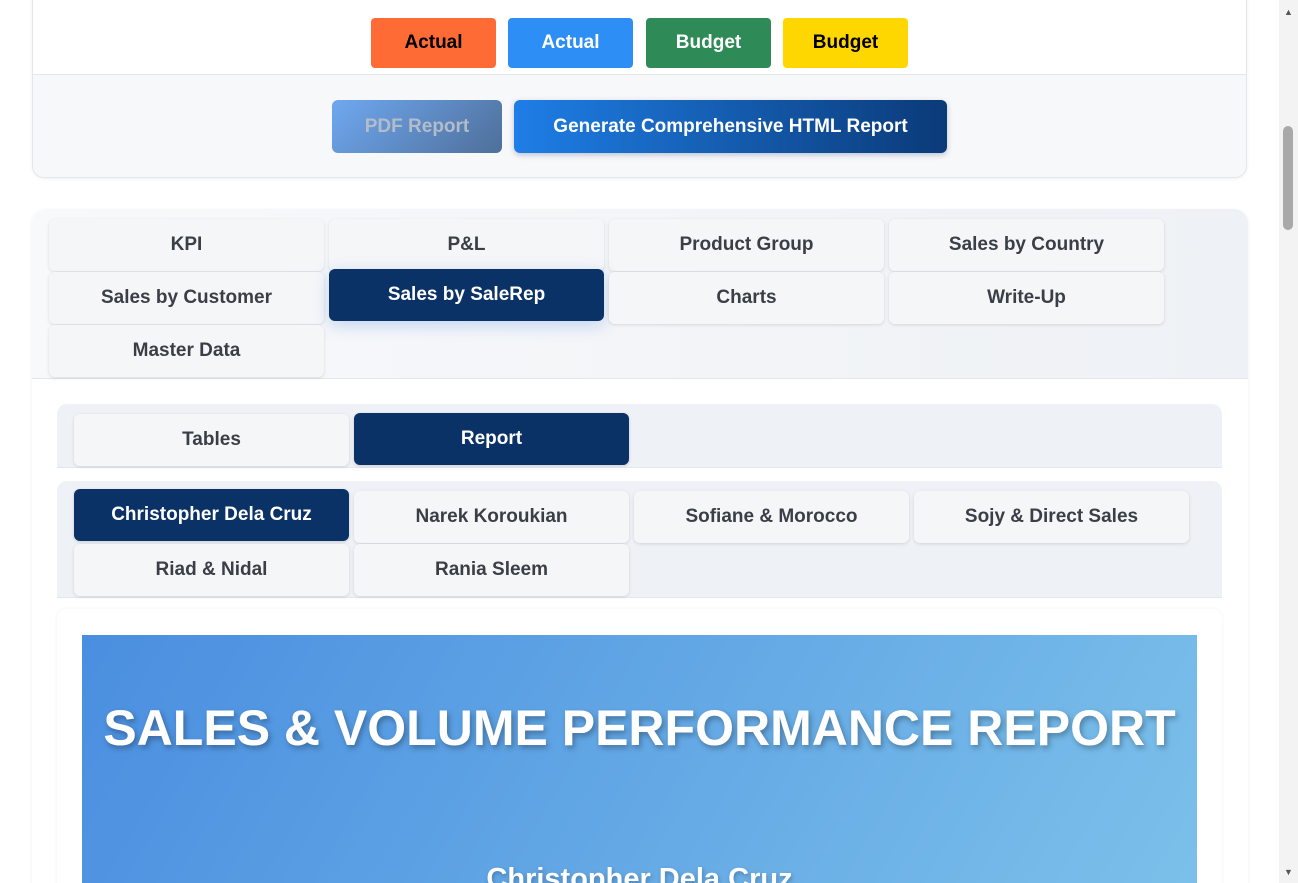  I want to click on tab-charts: Charts, so click(746, 298).